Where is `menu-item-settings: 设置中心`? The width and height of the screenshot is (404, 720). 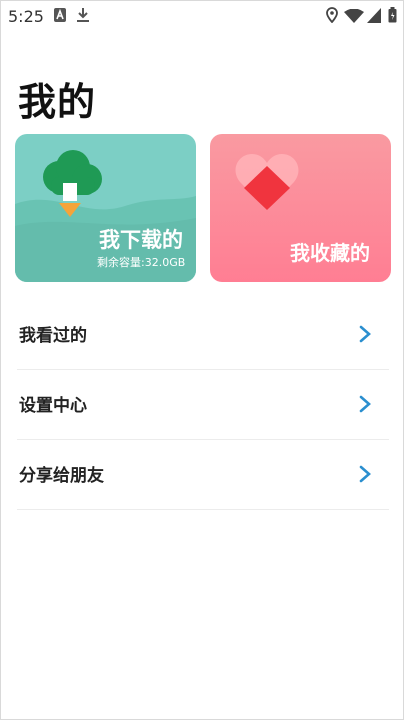
menu-item-settings: 设置中心 is located at coordinates (203, 404).